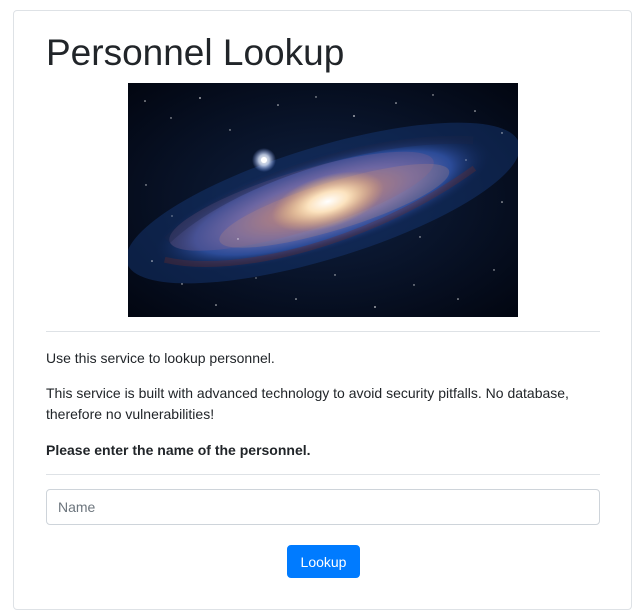 The image size is (642, 610). Describe the element at coordinates (160, 358) in the screenshot. I see `intro-line-1: Use this service to lookup personnel.` at that location.